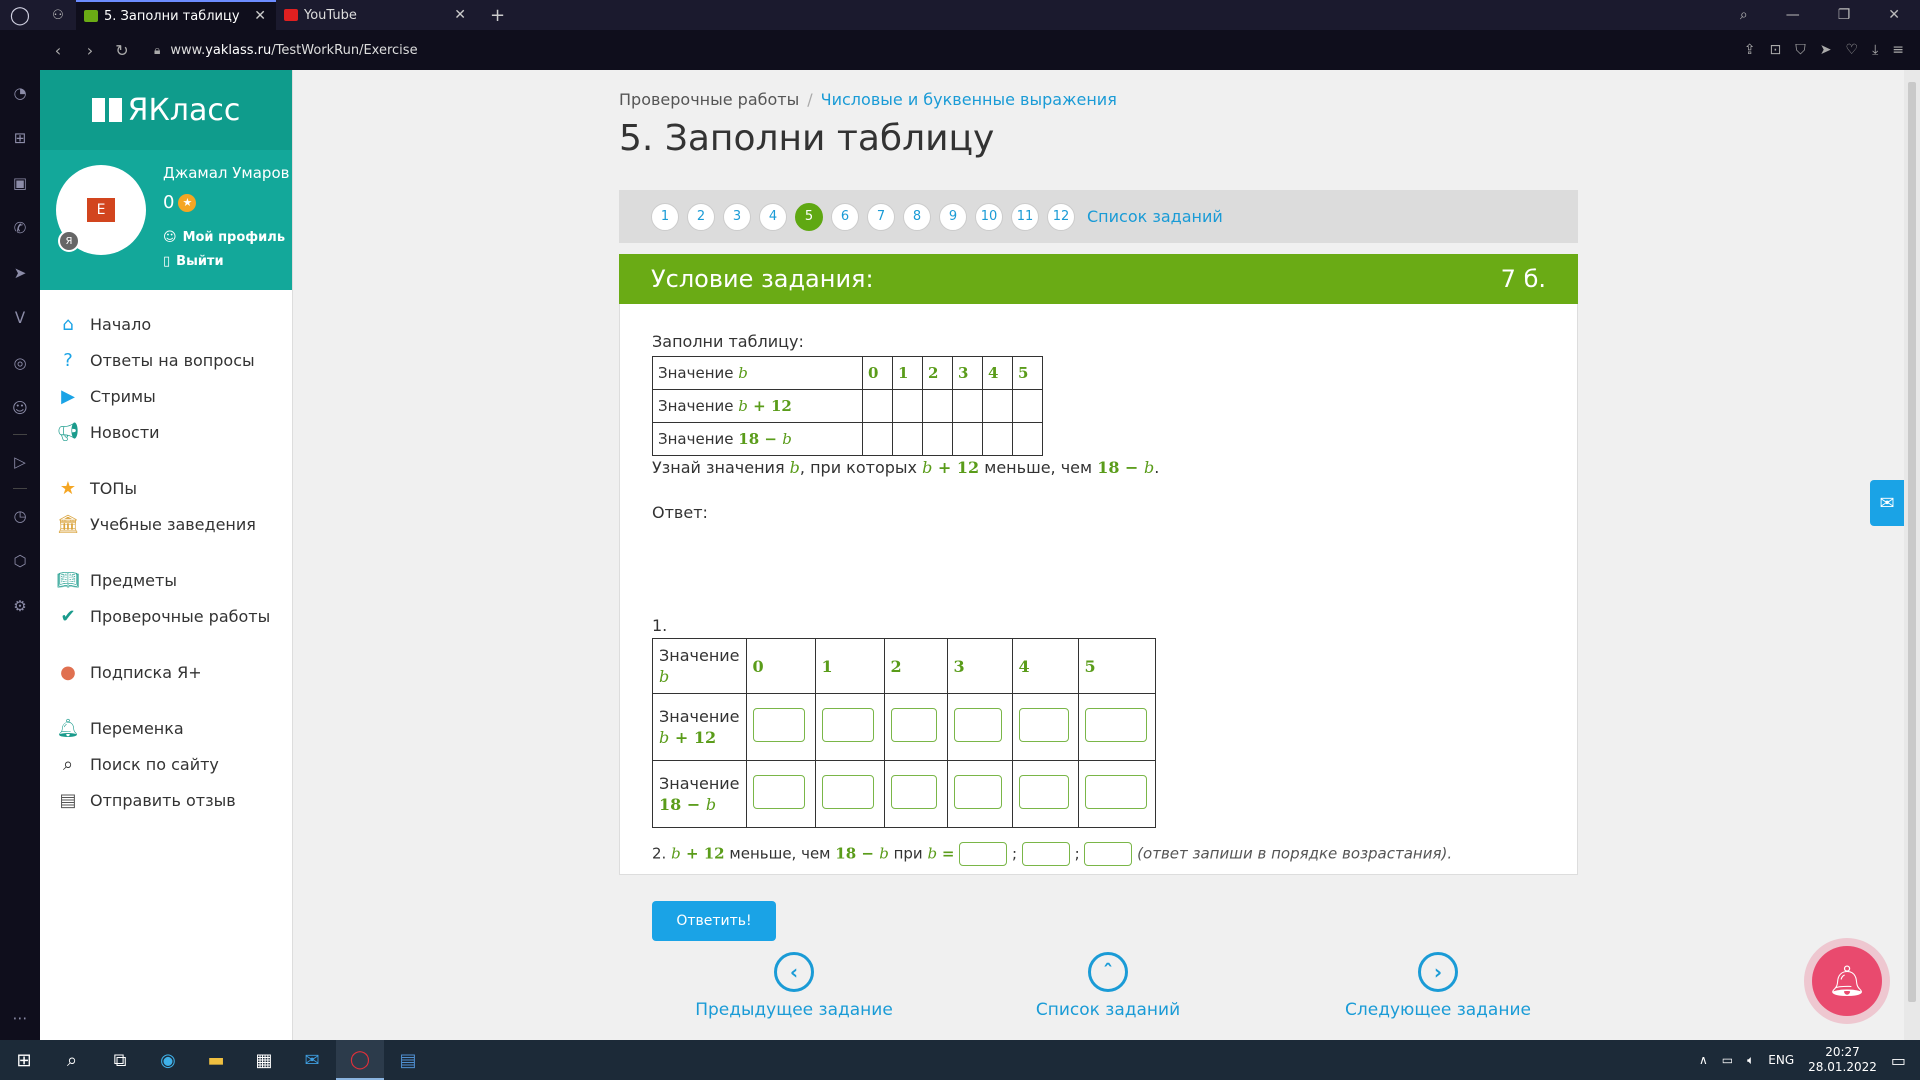 The width and height of the screenshot is (1920, 1080). I want to click on whatsapp-icon: ✆, so click(20, 227).